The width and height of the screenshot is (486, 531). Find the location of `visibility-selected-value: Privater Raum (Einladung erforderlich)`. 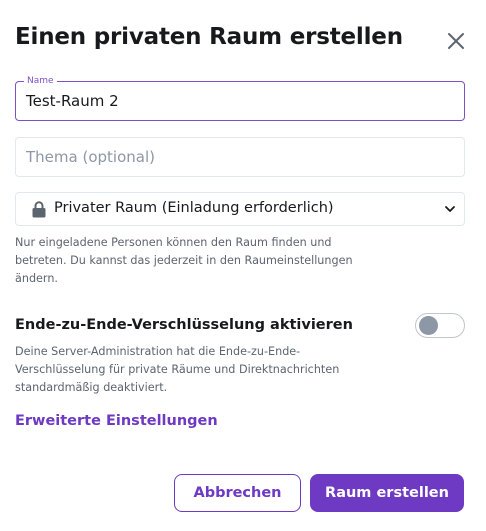

visibility-selected-value: Privater Raum (Einladung erforderlich) is located at coordinates (194, 208).